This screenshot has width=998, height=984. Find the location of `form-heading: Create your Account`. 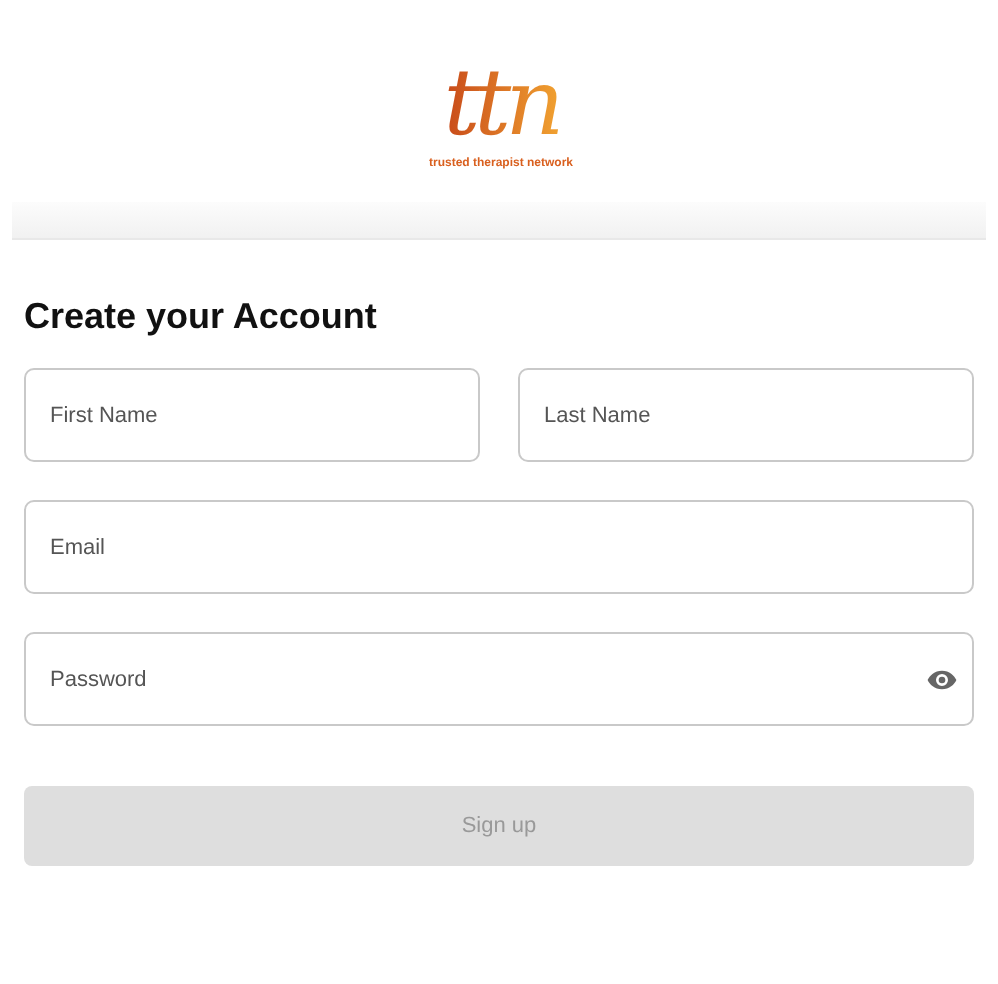

form-heading: Create your Account is located at coordinates (201, 316).